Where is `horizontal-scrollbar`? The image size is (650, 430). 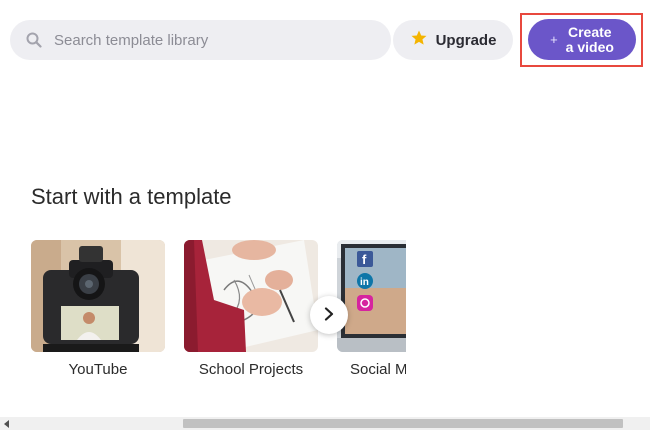 horizontal-scrollbar is located at coordinates (325, 423).